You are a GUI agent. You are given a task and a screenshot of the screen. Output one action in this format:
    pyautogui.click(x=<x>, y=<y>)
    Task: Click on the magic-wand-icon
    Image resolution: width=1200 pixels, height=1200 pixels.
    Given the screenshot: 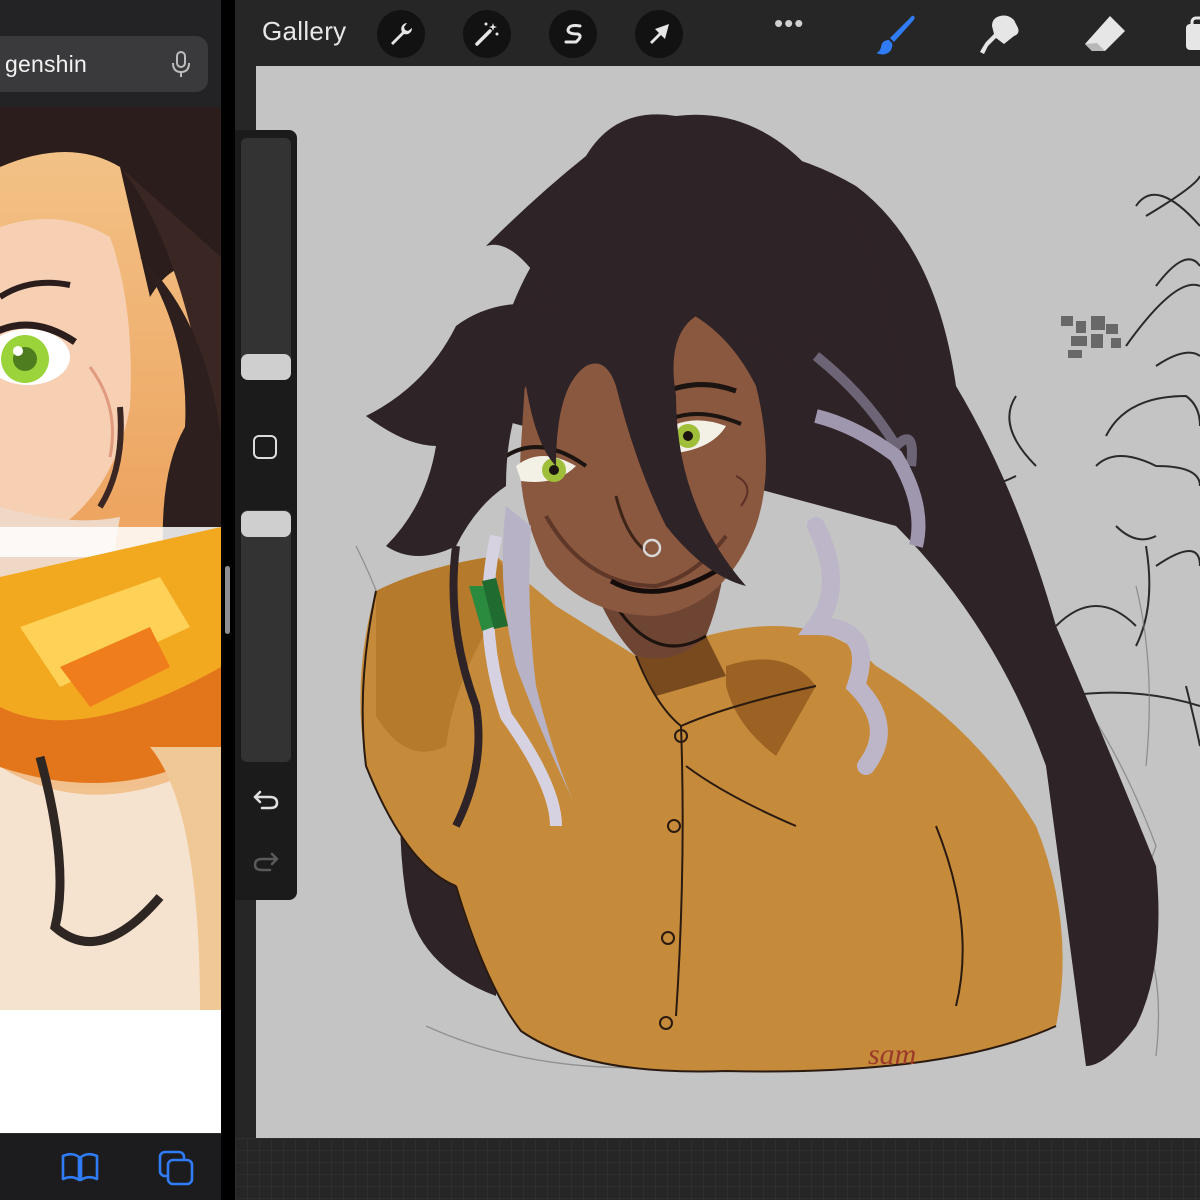 What is the action you would take?
    pyautogui.click(x=487, y=34)
    